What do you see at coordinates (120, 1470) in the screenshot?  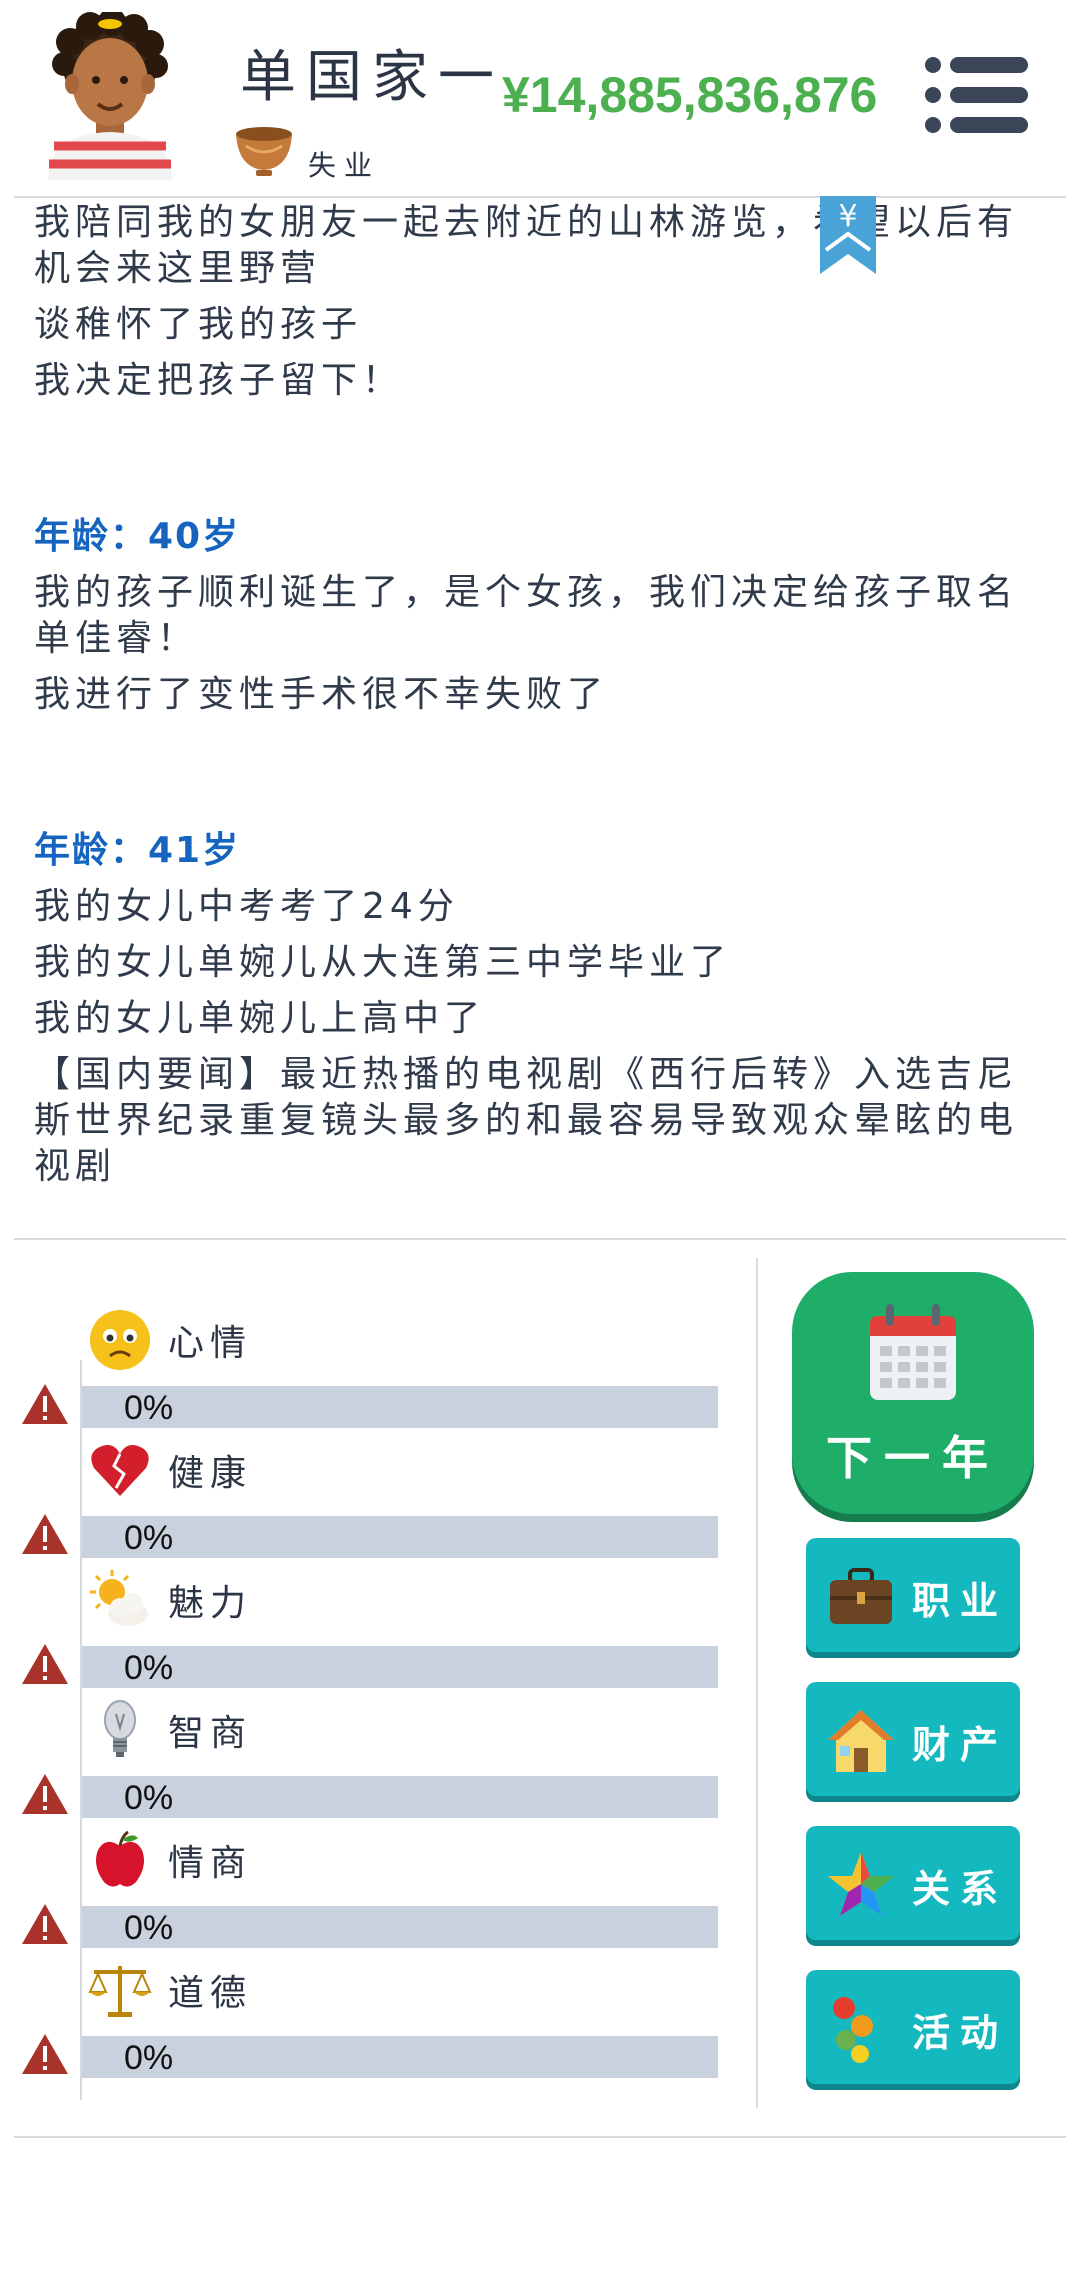 I see `broken-heart-icon` at bounding box center [120, 1470].